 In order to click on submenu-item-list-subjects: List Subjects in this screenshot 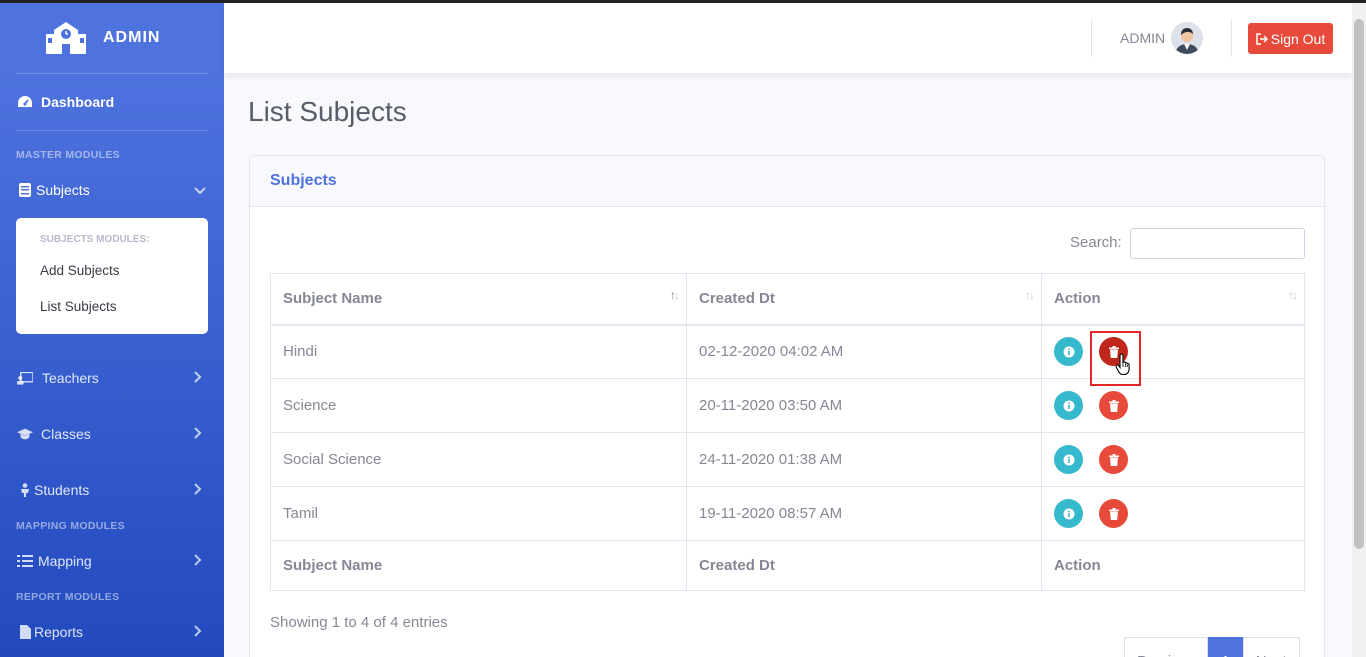, I will do `click(78, 306)`.